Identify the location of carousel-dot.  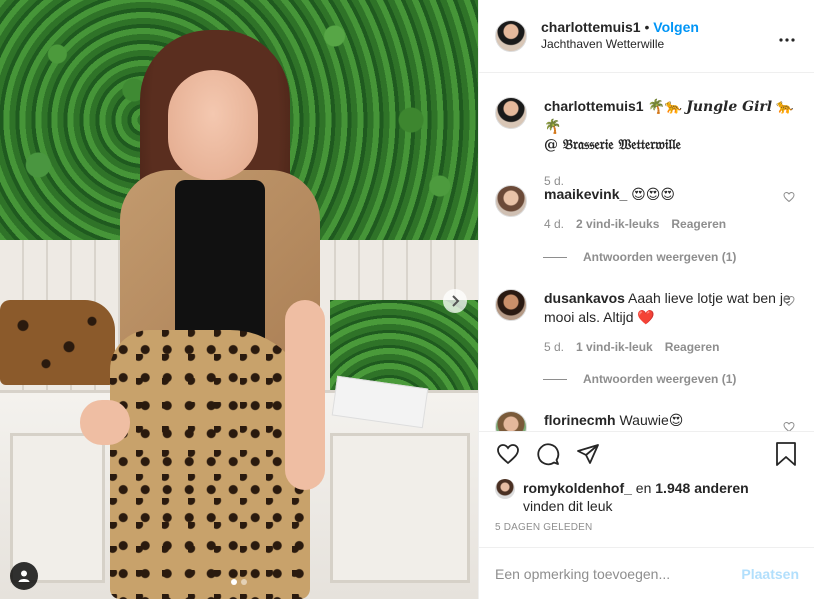
(244, 582).